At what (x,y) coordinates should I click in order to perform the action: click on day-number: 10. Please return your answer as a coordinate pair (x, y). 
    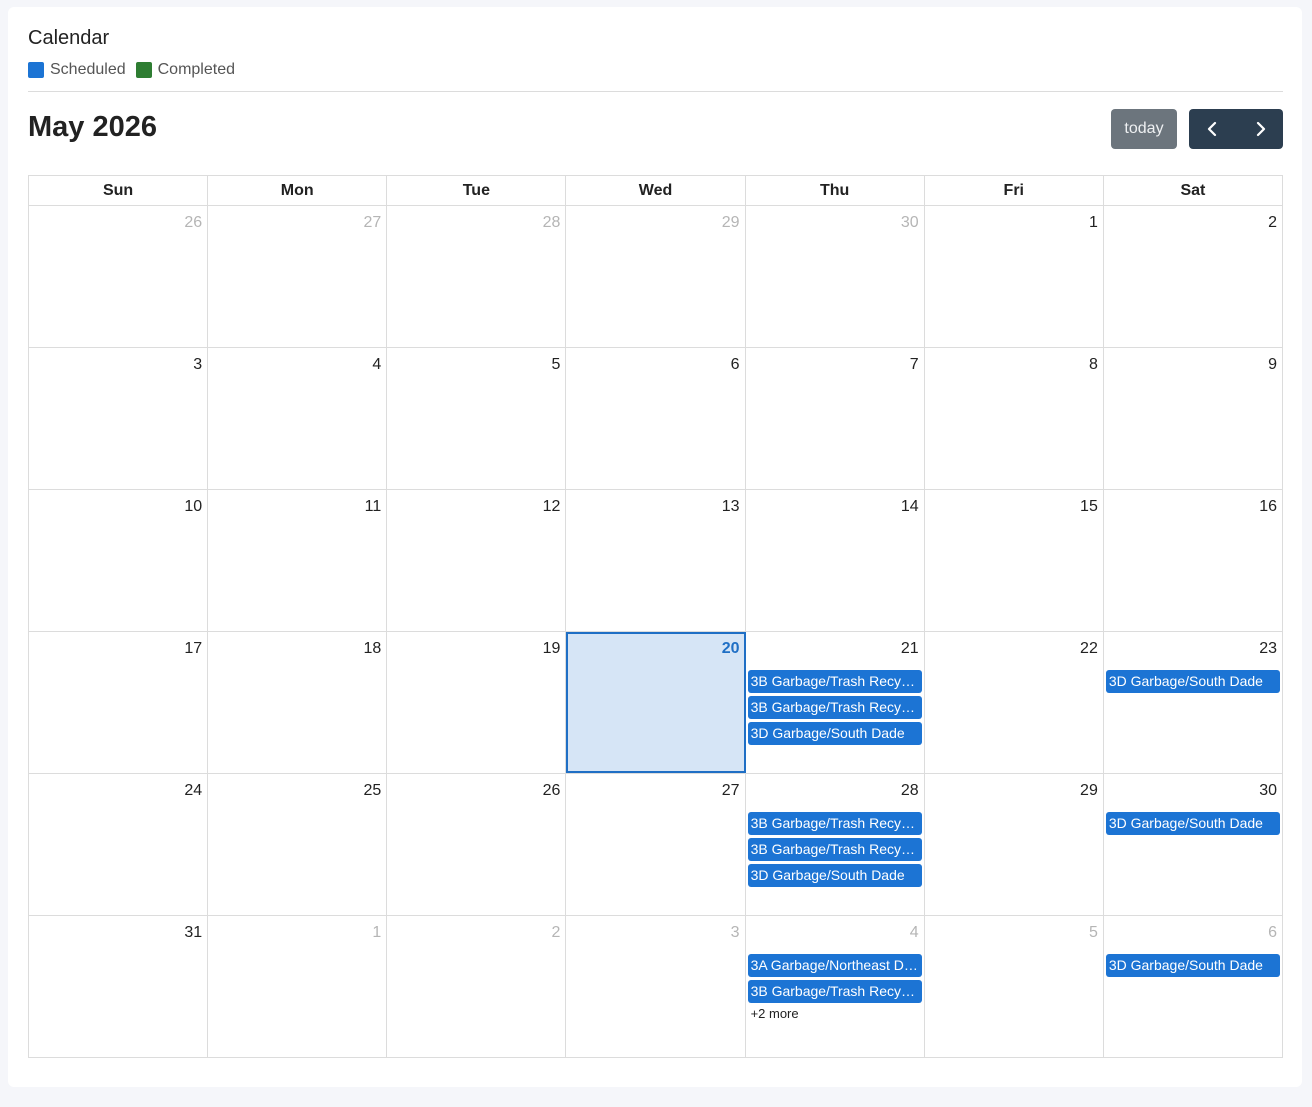
    Looking at the image, I should click on (193, 507).